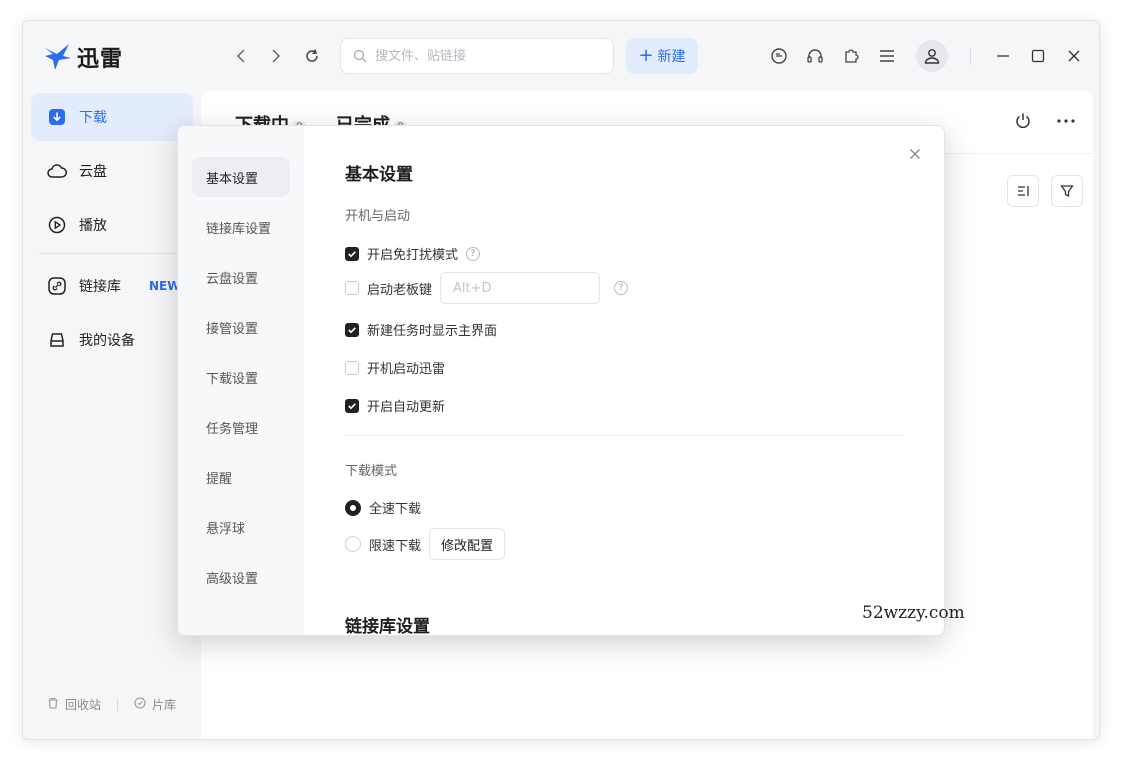 Image resolution: width=1122 pixels, height=762 pixels. I want to click on link-library-section-title: 链接库设置, so click(387, 626).